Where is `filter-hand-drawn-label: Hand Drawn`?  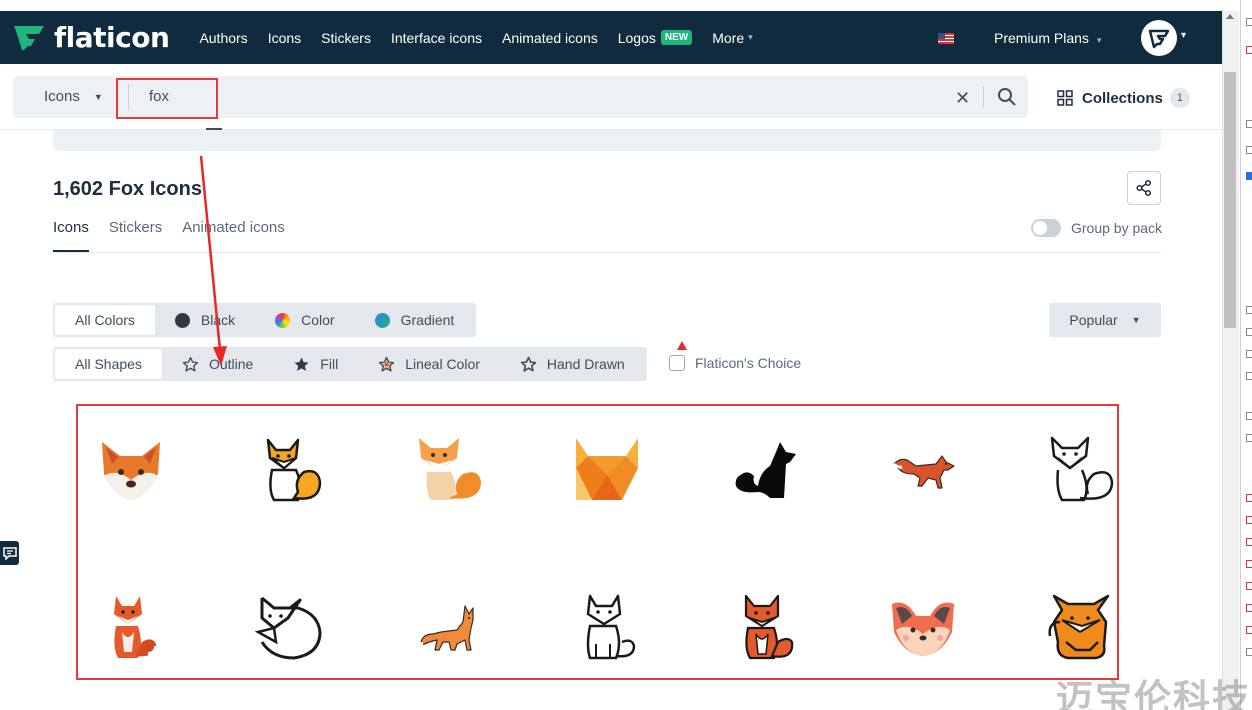 filter-hand-drawn-label: Hand Drawn is located at coordinates (585, 364).